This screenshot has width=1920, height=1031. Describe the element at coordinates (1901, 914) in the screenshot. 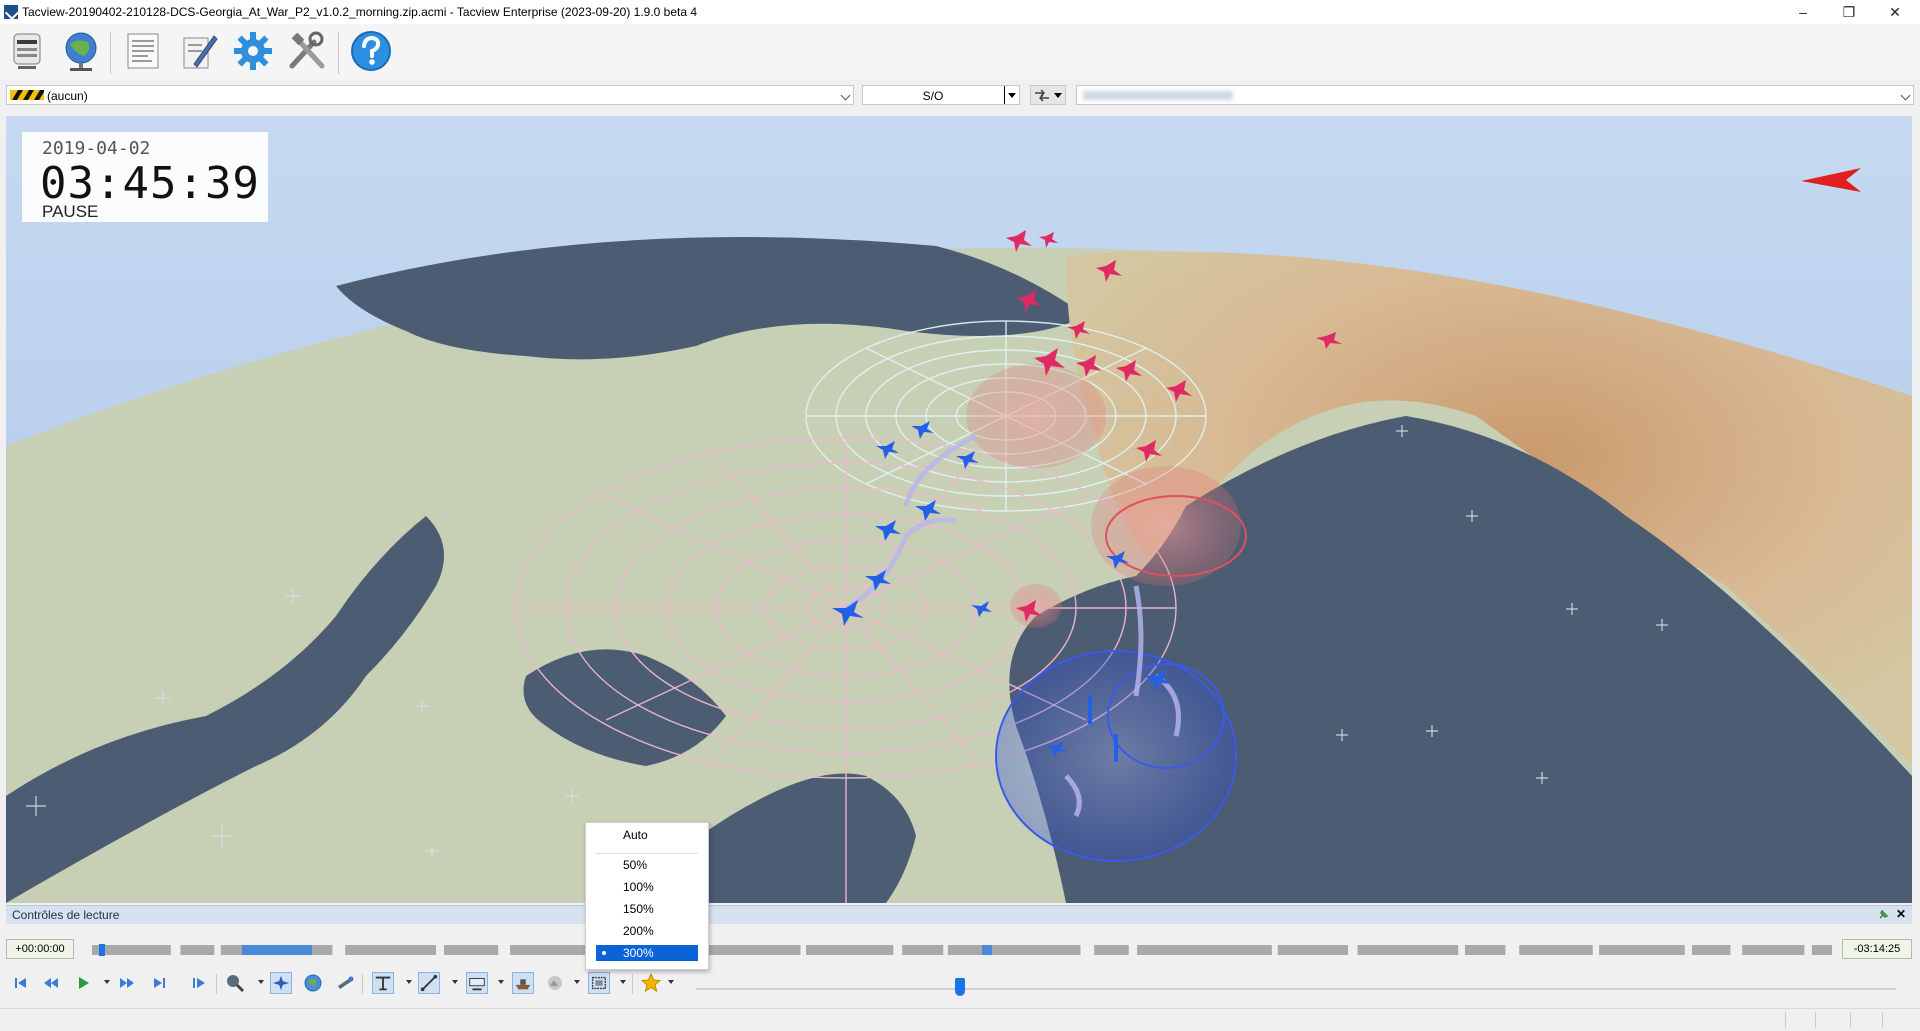

I see `close-panel-icon: ✕` at that location.